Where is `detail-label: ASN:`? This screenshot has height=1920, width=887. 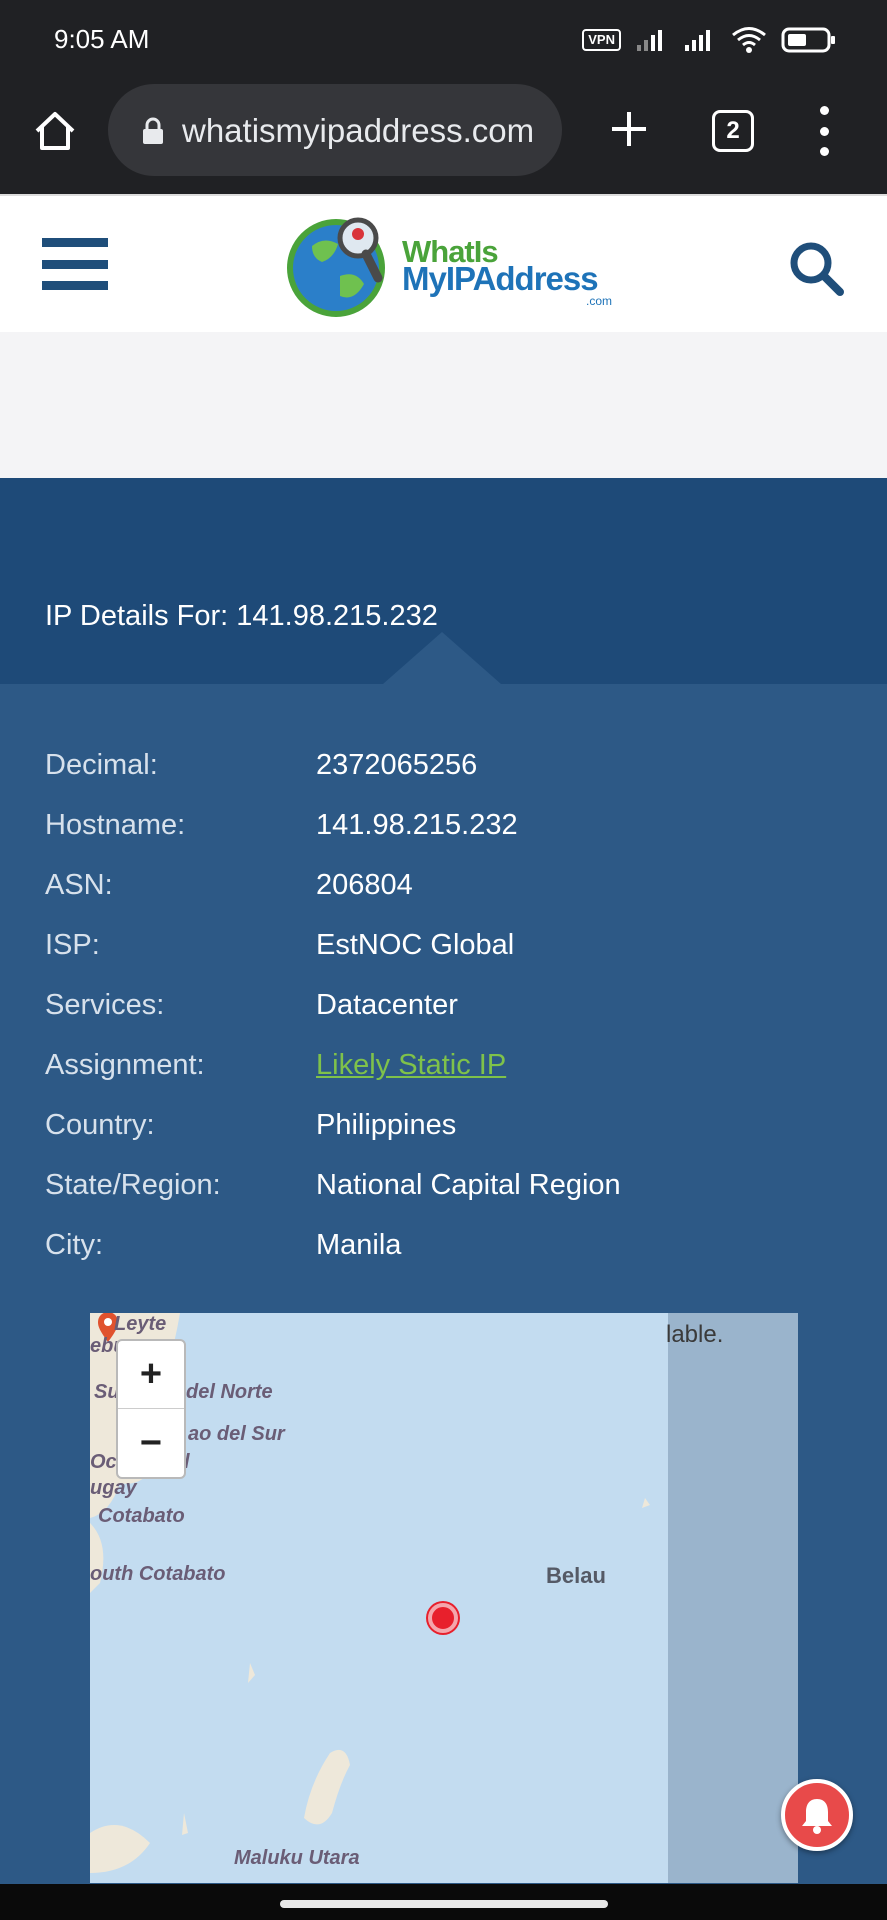
detail-label: ASN: is located at coordinates (79, 885).